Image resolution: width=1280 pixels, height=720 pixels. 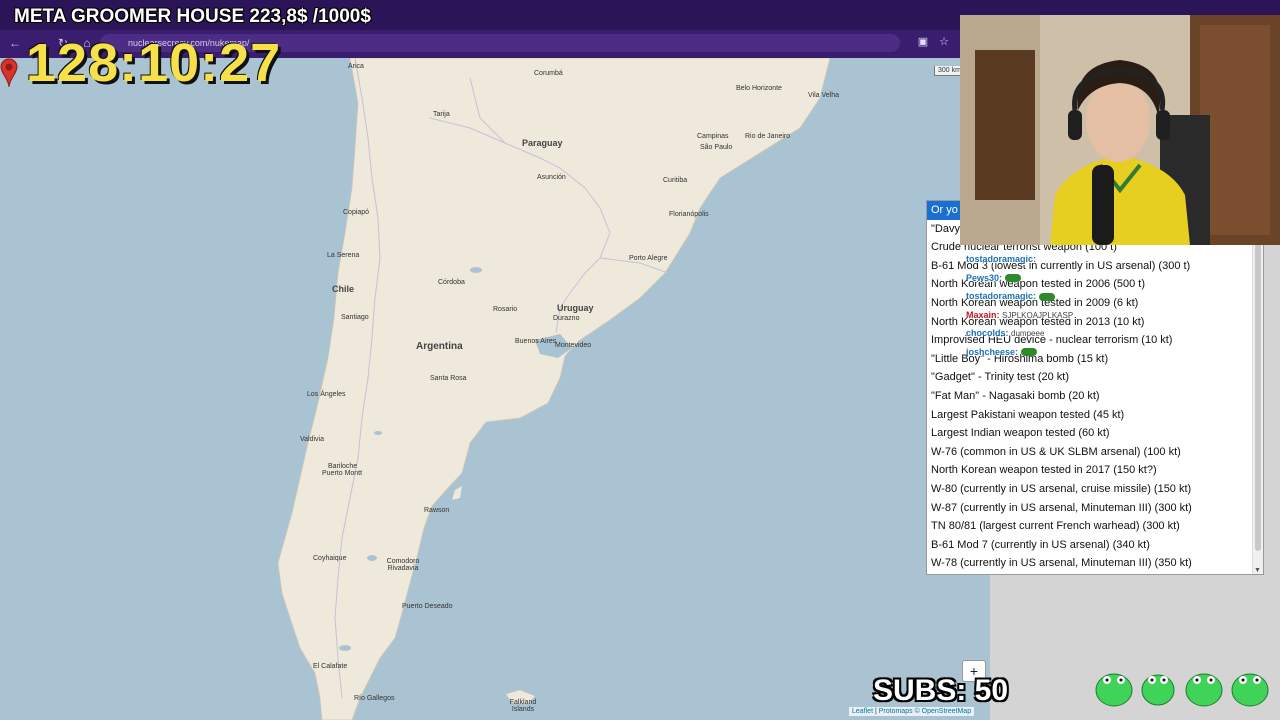 I want to click on stream-goal-title: META GROOMER HOUSE 223,8$ /1000$, so click(x=192, y=16).